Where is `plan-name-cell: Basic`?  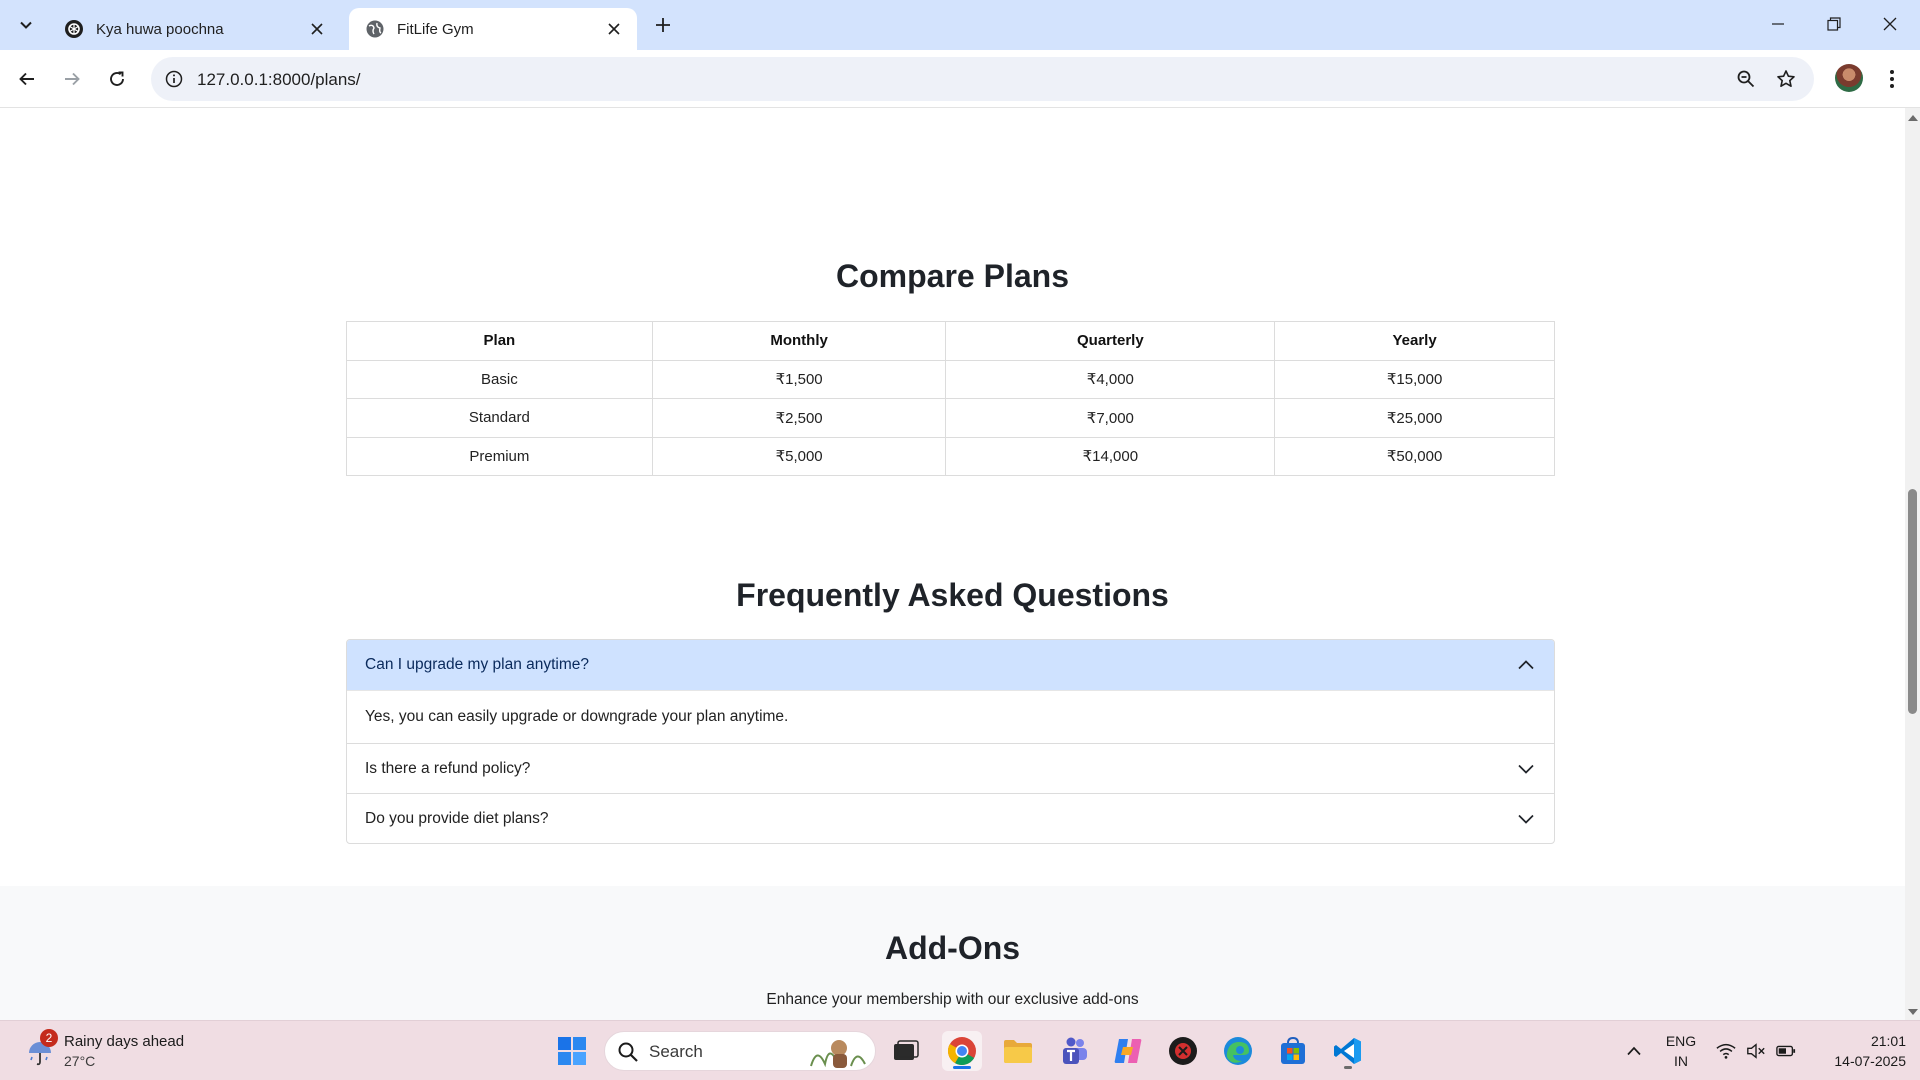
plan-name-cell: Basic is located at coordinates (499, 379).